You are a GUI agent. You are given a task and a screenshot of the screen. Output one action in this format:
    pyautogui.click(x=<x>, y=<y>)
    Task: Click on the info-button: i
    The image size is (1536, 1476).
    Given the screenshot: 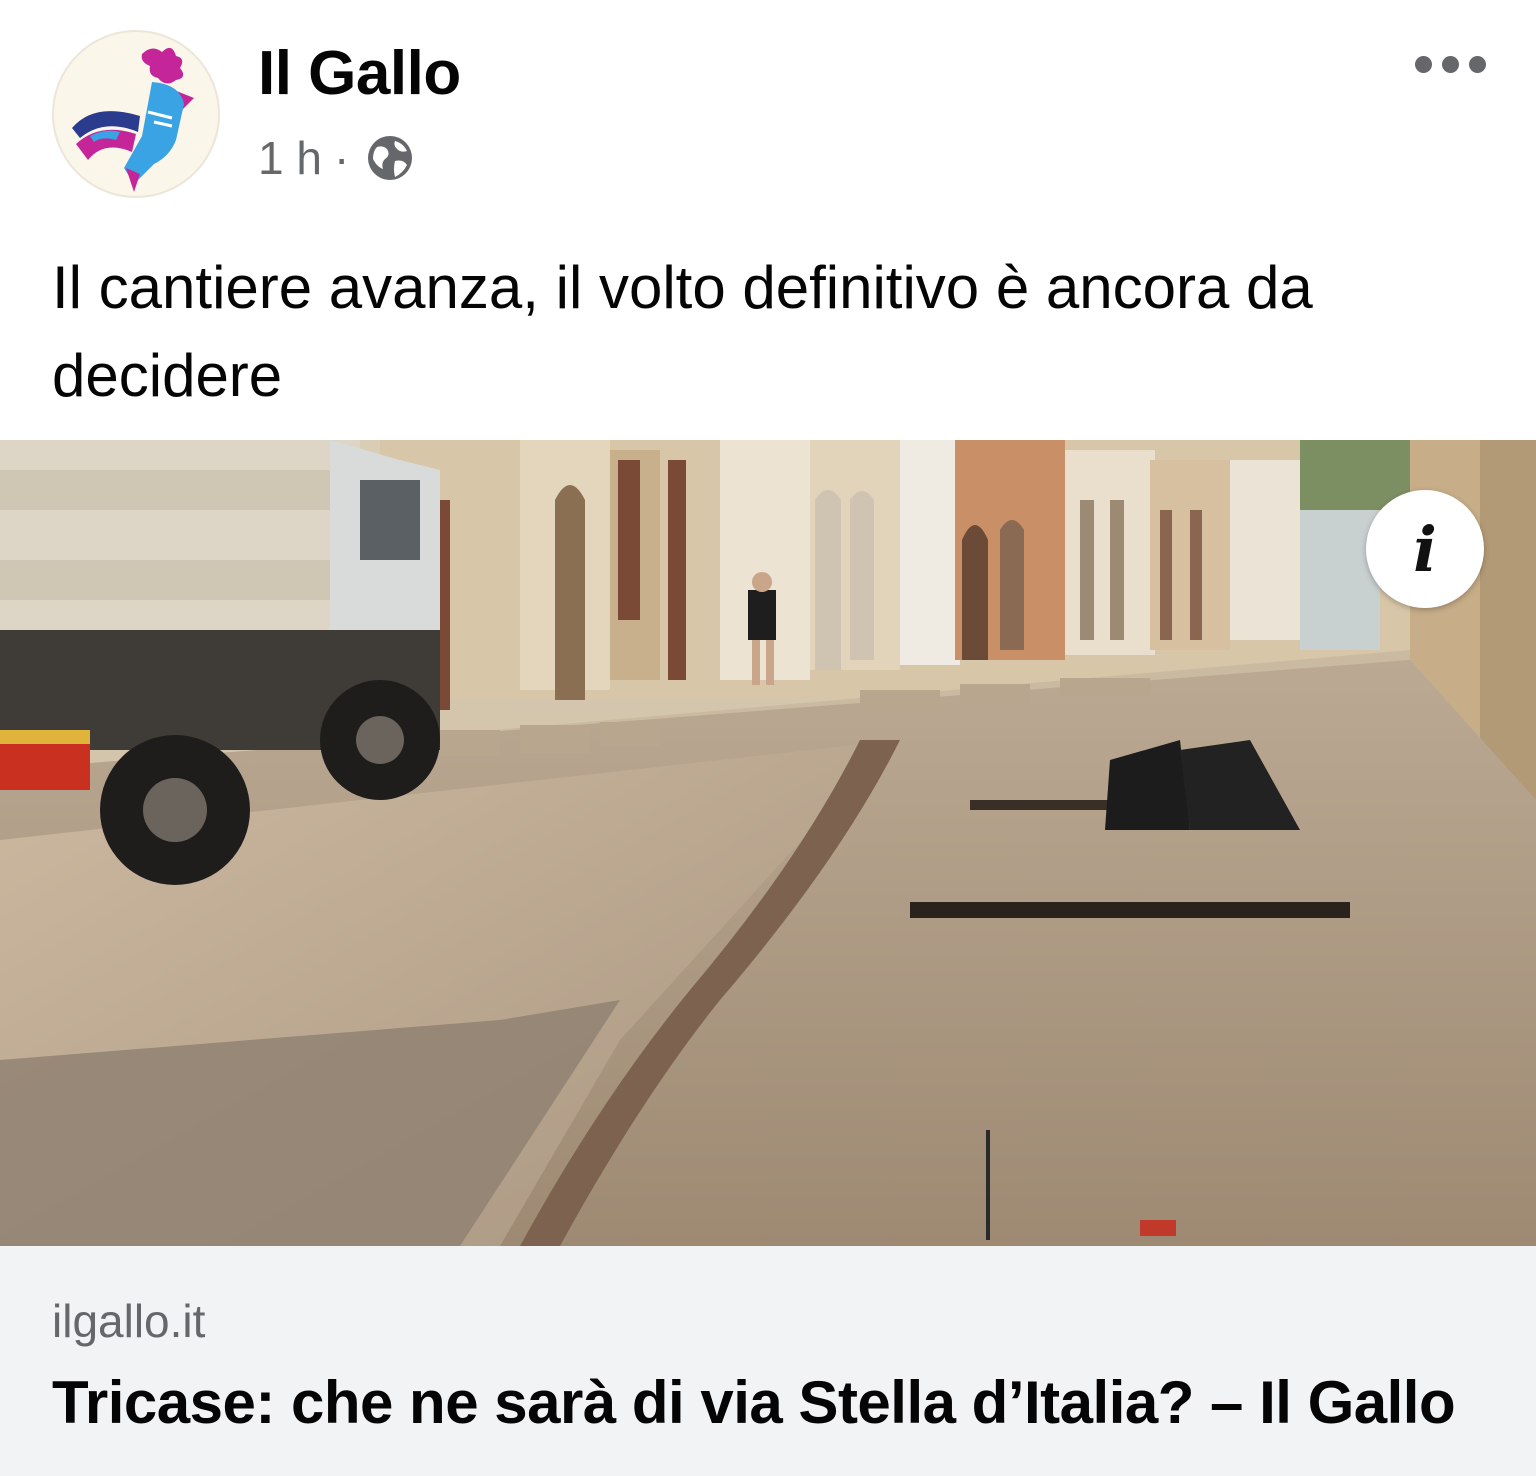 What is the action you would take?
    pyautogui.click(x=1425, y=549)
    